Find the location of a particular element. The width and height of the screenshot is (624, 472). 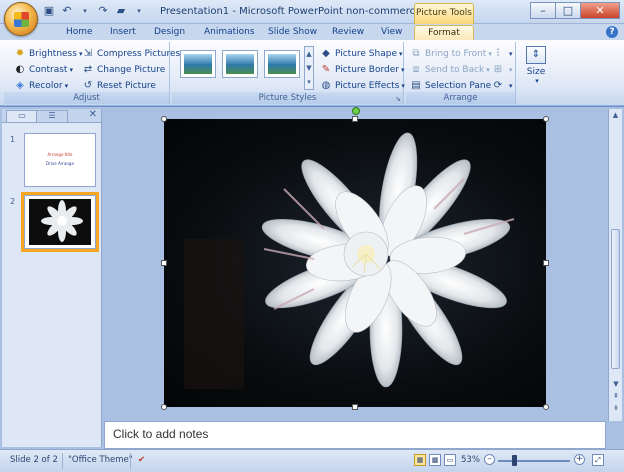

tab-design: Design is located at coordinates (169, 33).